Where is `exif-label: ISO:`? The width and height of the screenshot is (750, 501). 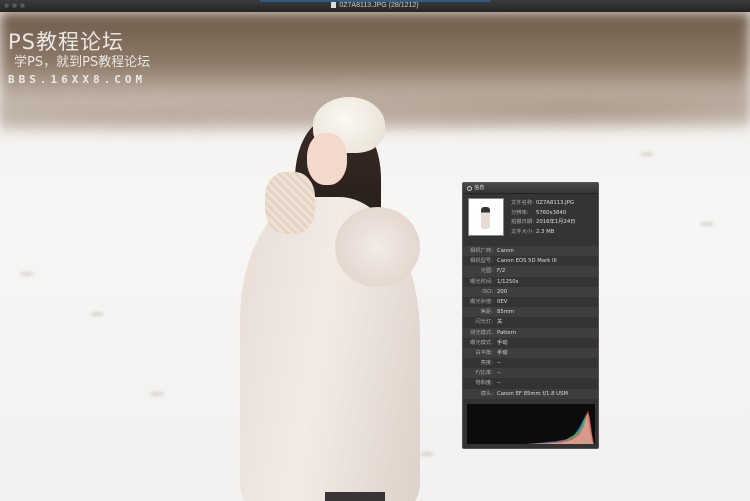 exif-label: ISO: is located at coordinates (487, 291).